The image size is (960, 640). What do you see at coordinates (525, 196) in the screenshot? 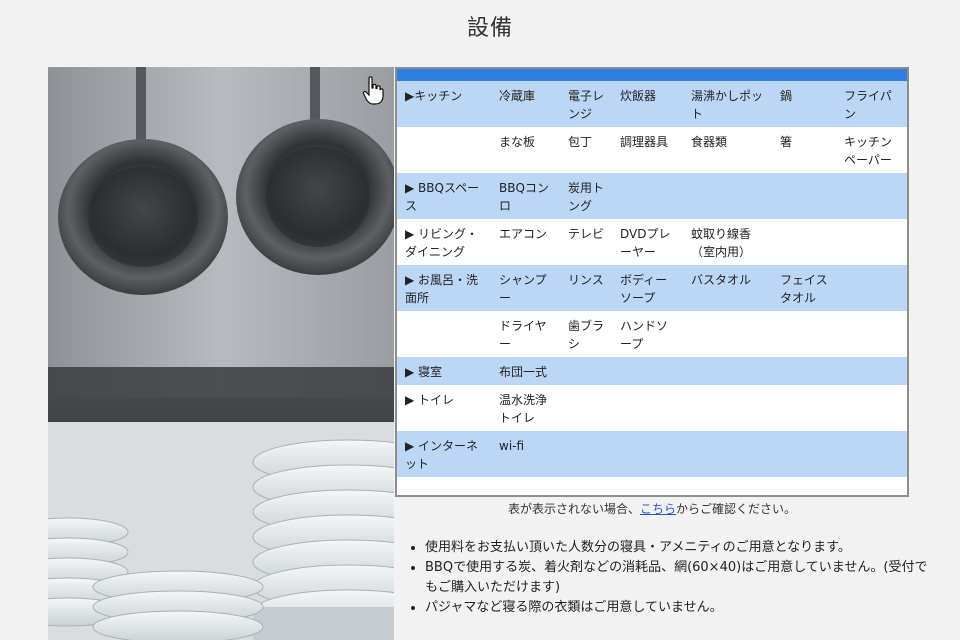
I see `item-cell: BBQコンロ` at bounding box center [525, 196].